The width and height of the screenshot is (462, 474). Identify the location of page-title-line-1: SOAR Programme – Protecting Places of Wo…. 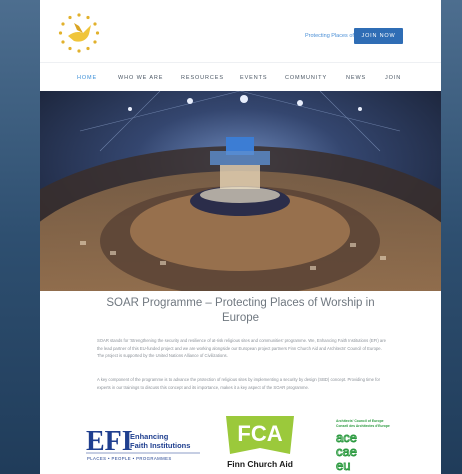
(240, 303).